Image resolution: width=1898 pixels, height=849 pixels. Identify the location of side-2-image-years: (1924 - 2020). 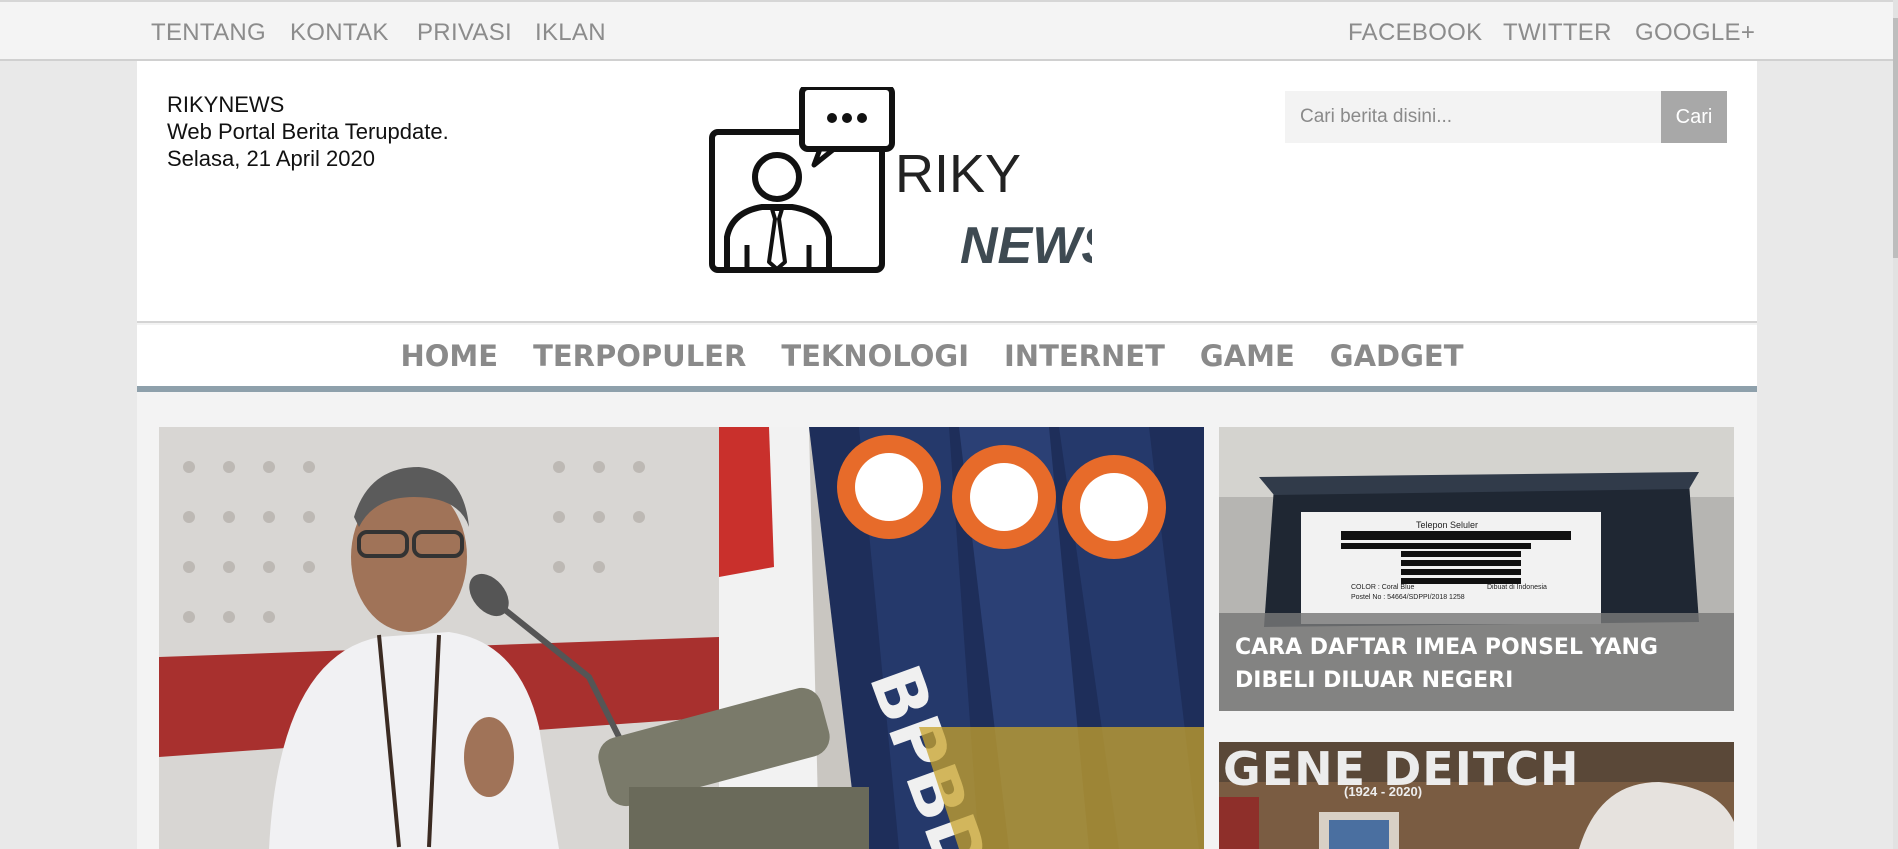
(1383, 791).